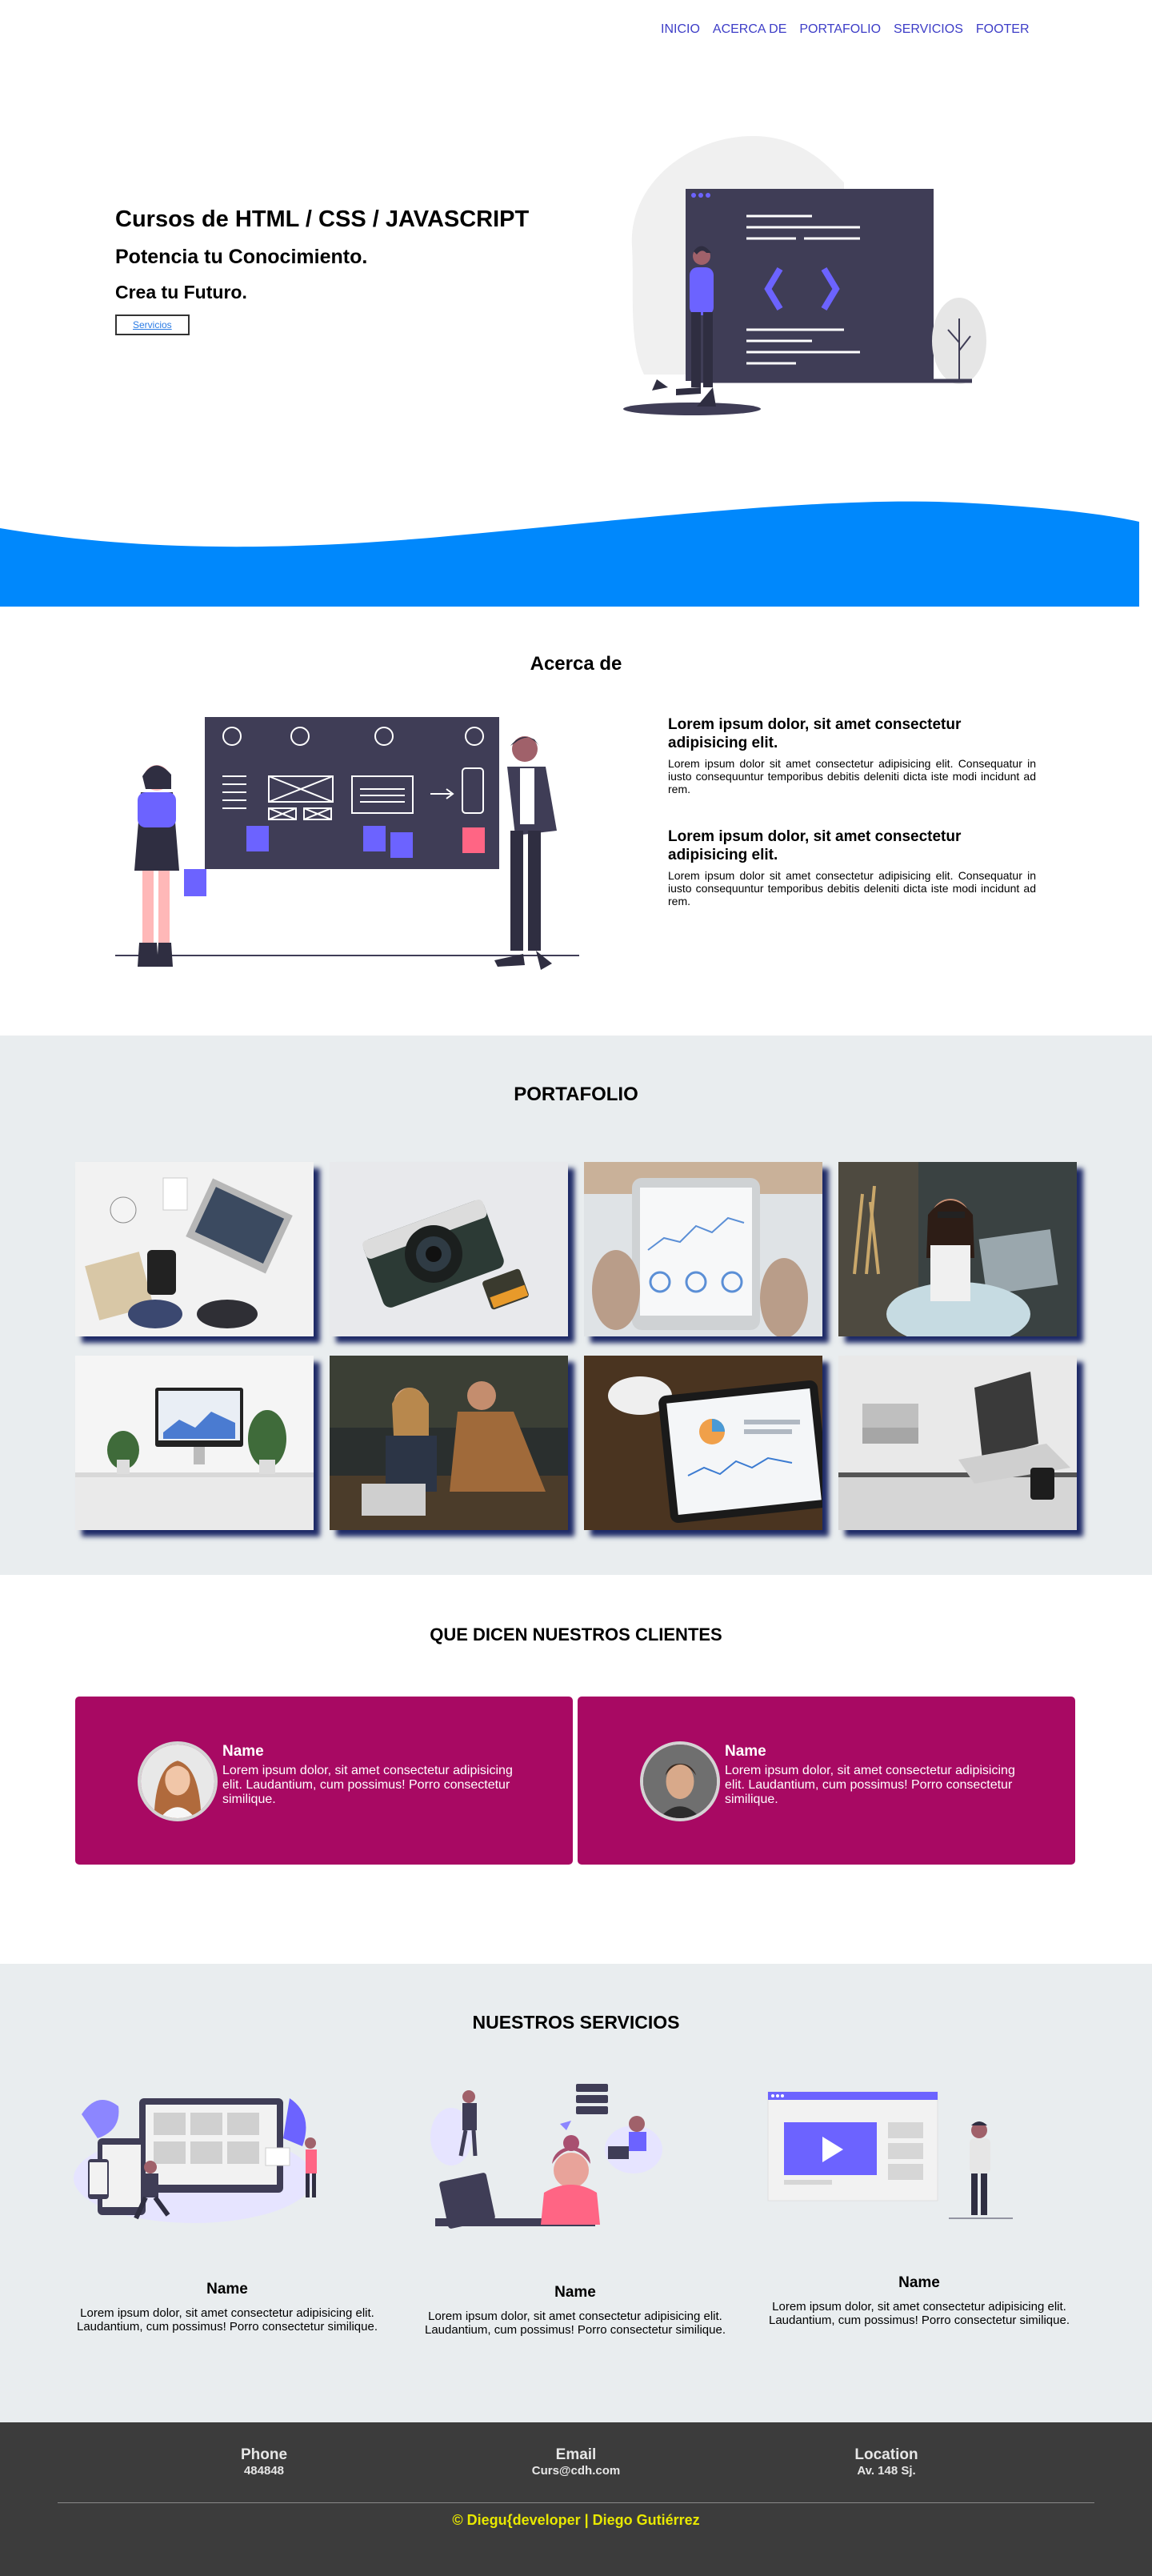 Image resolution: width=1152 pixels, height=2576 pixels. I want to click on portfolio-image-camera, so click(449, 1249).